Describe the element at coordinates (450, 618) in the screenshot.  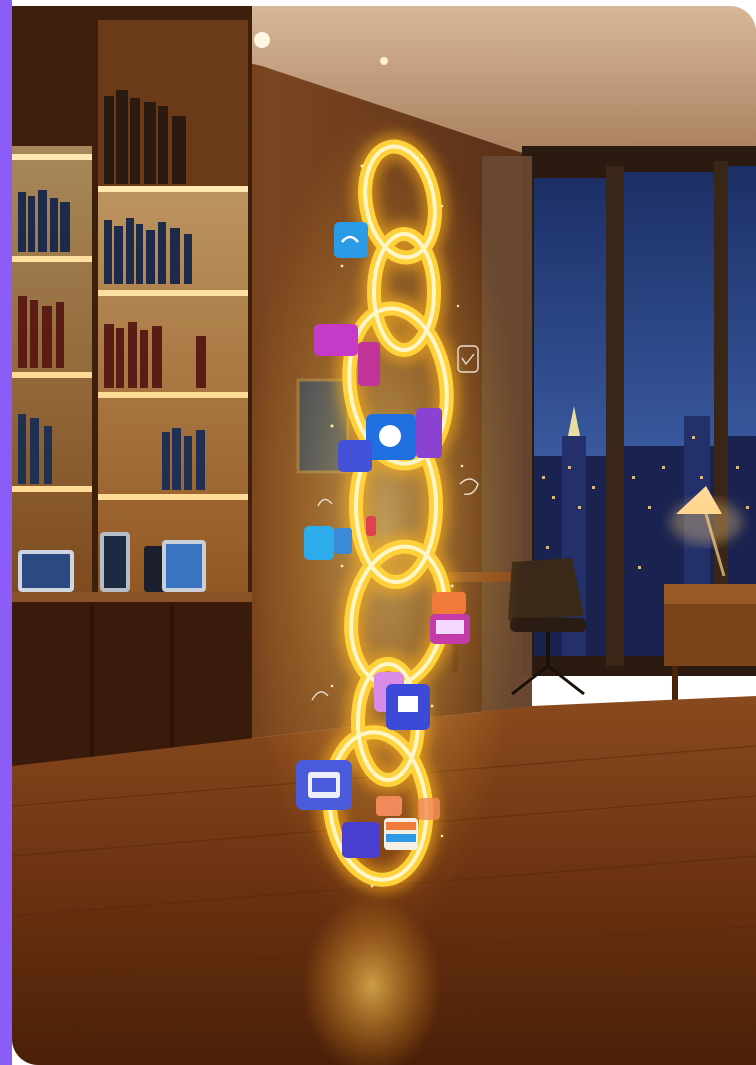
I see `app-icon-pink` at that location.